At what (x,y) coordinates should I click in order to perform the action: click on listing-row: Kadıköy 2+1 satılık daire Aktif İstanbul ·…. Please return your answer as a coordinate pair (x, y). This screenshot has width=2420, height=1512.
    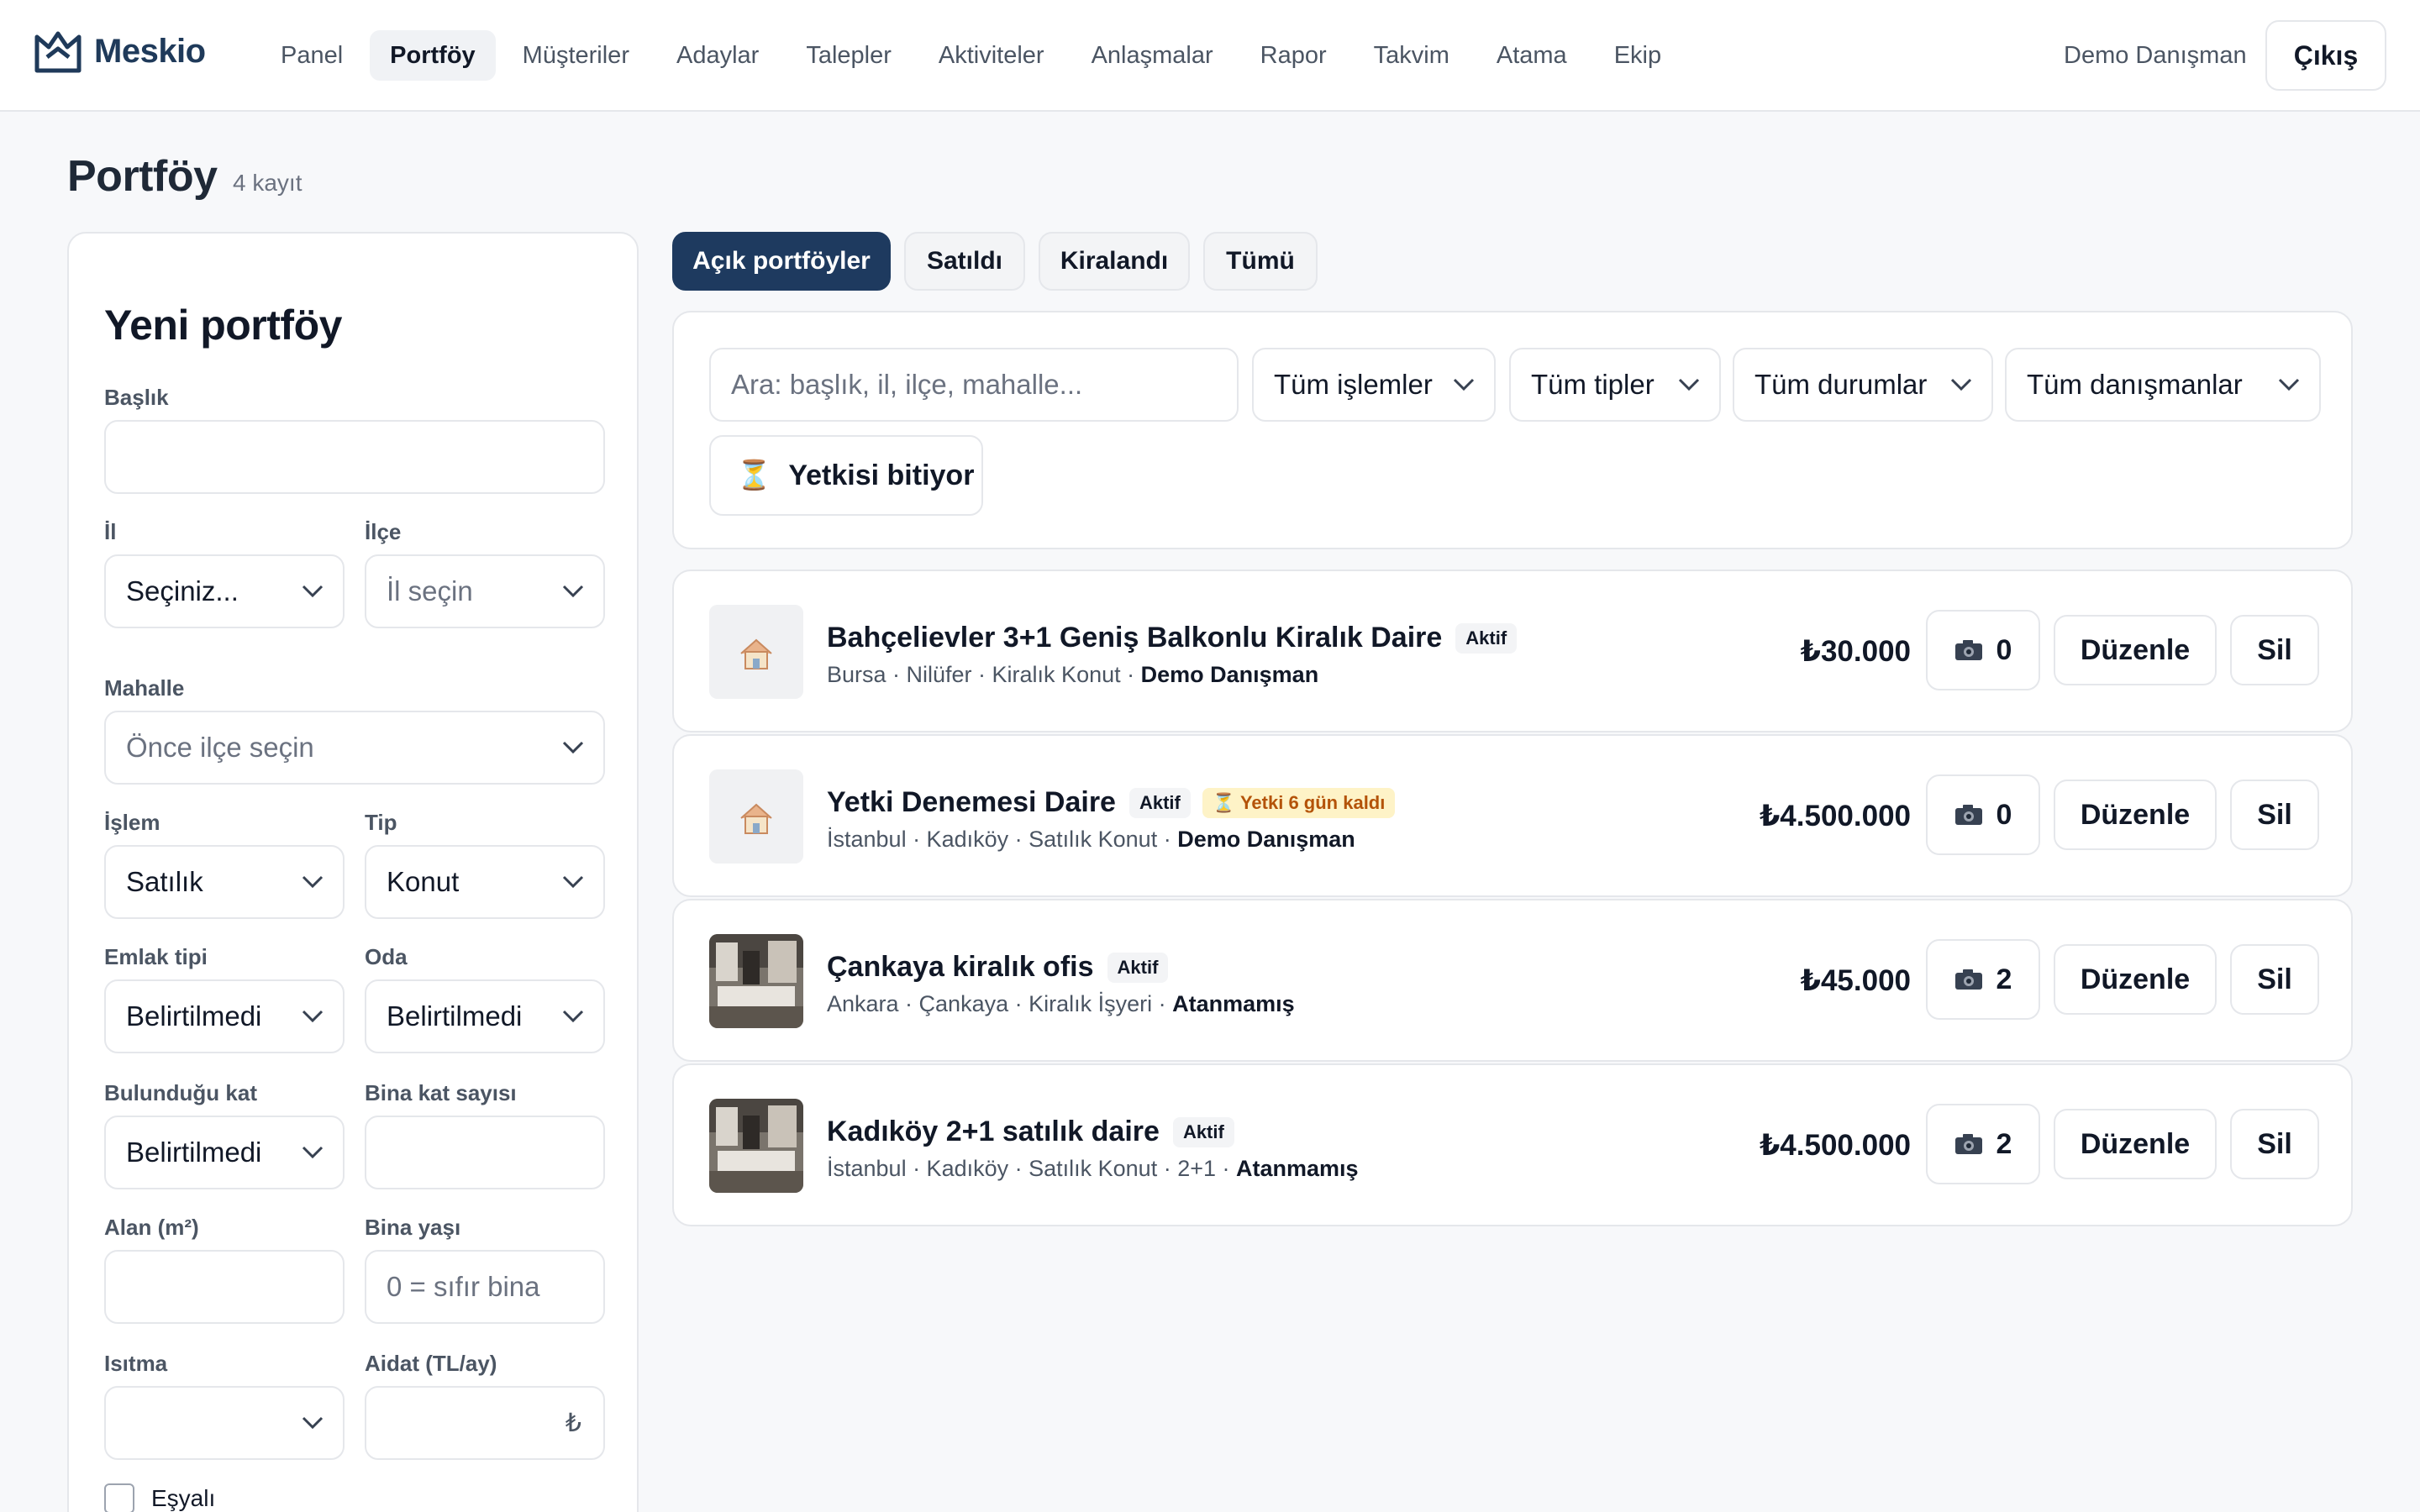
    Looking at the image, I should click on (1512, 1144).